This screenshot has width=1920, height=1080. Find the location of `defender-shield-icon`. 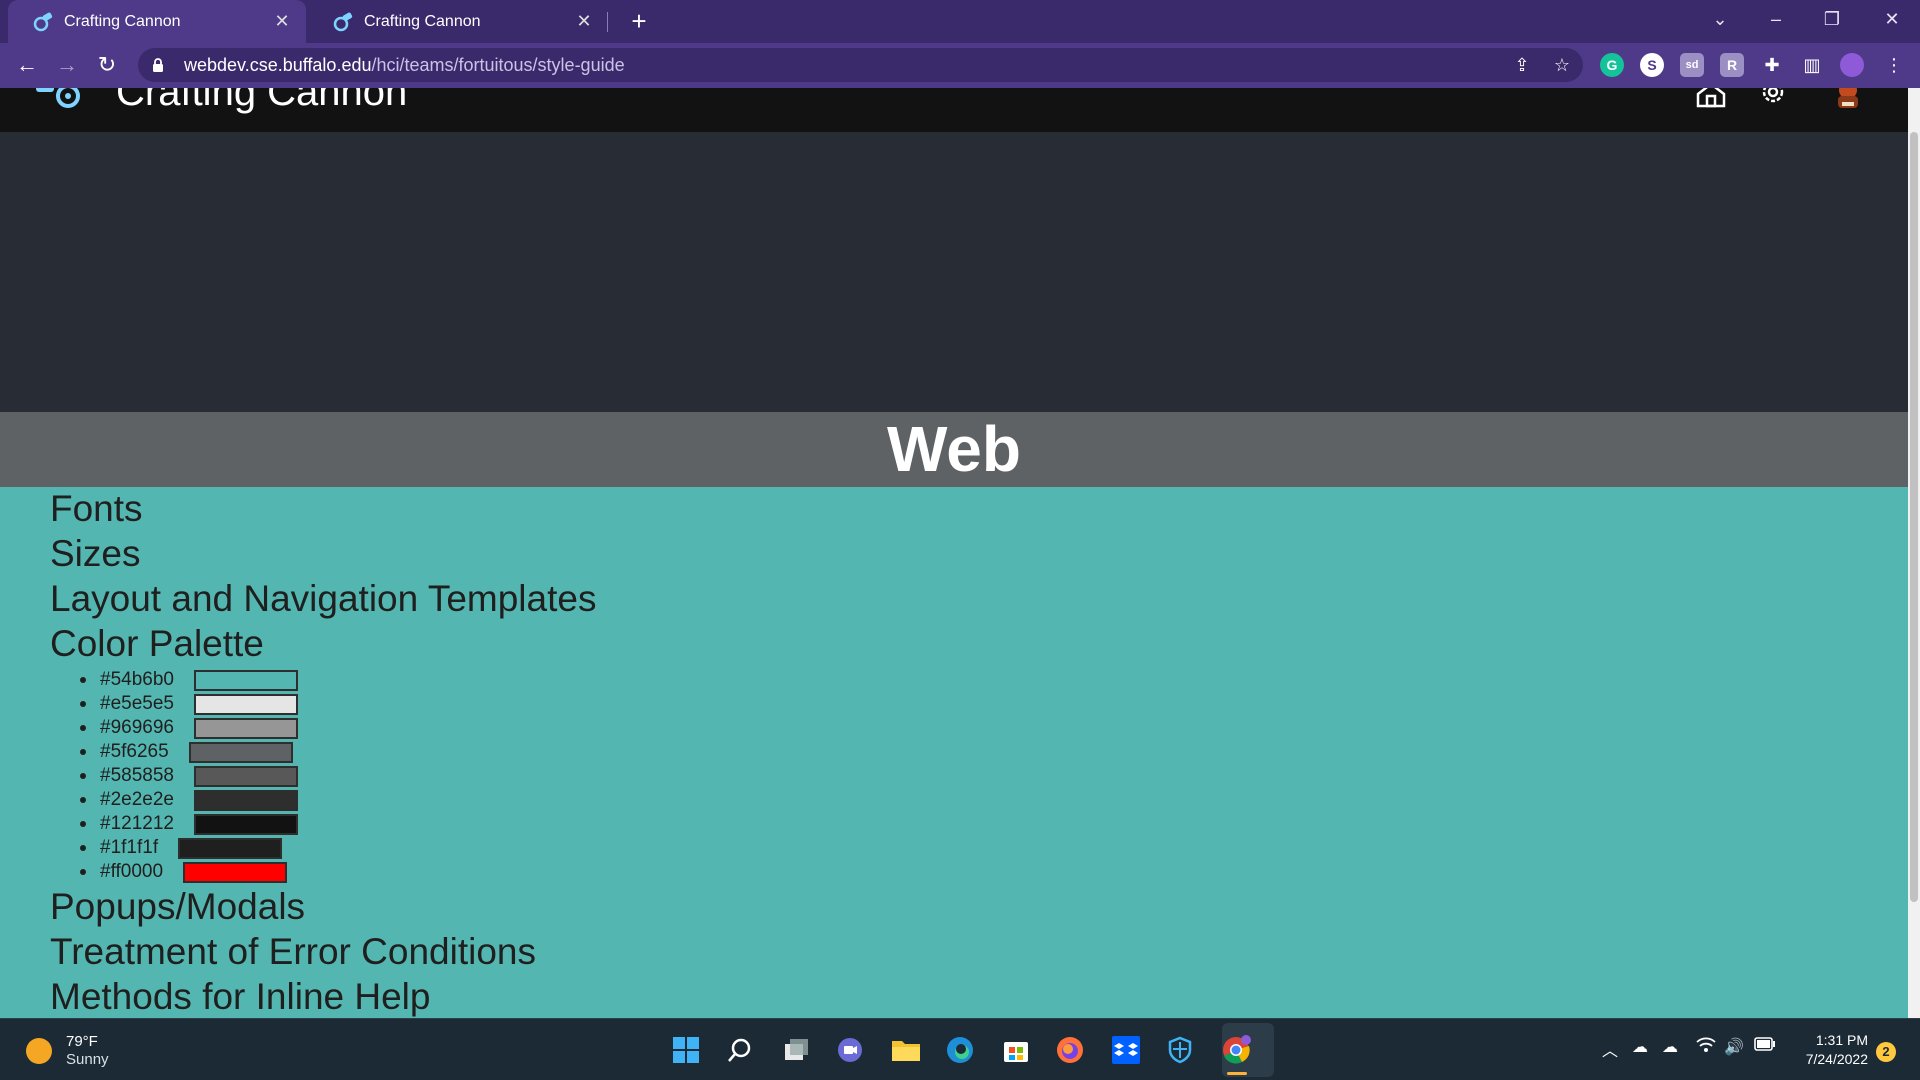

defender-shield-icon is located at coordinates (1180, 1050).